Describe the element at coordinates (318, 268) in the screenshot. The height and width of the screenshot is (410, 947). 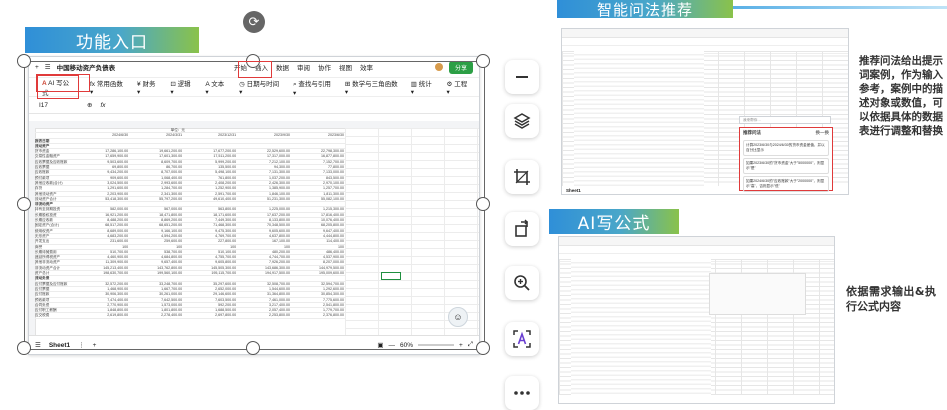
I see `table-cell: 144,979,500.00` at that location.